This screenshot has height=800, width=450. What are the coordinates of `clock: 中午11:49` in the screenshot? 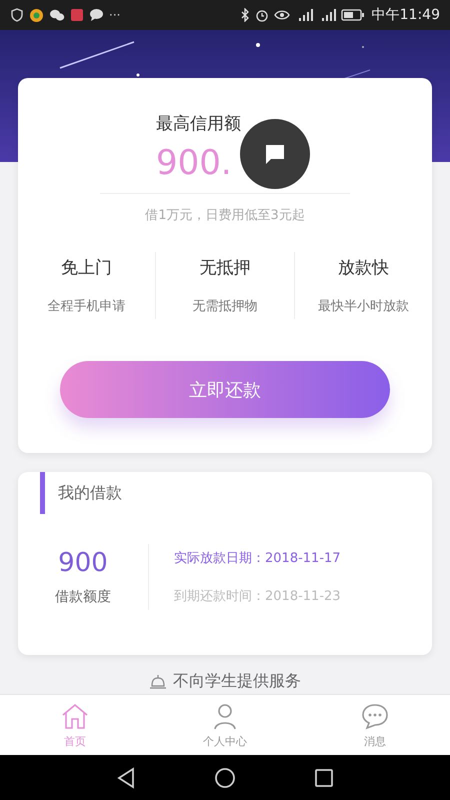 It's located at (406, 15).